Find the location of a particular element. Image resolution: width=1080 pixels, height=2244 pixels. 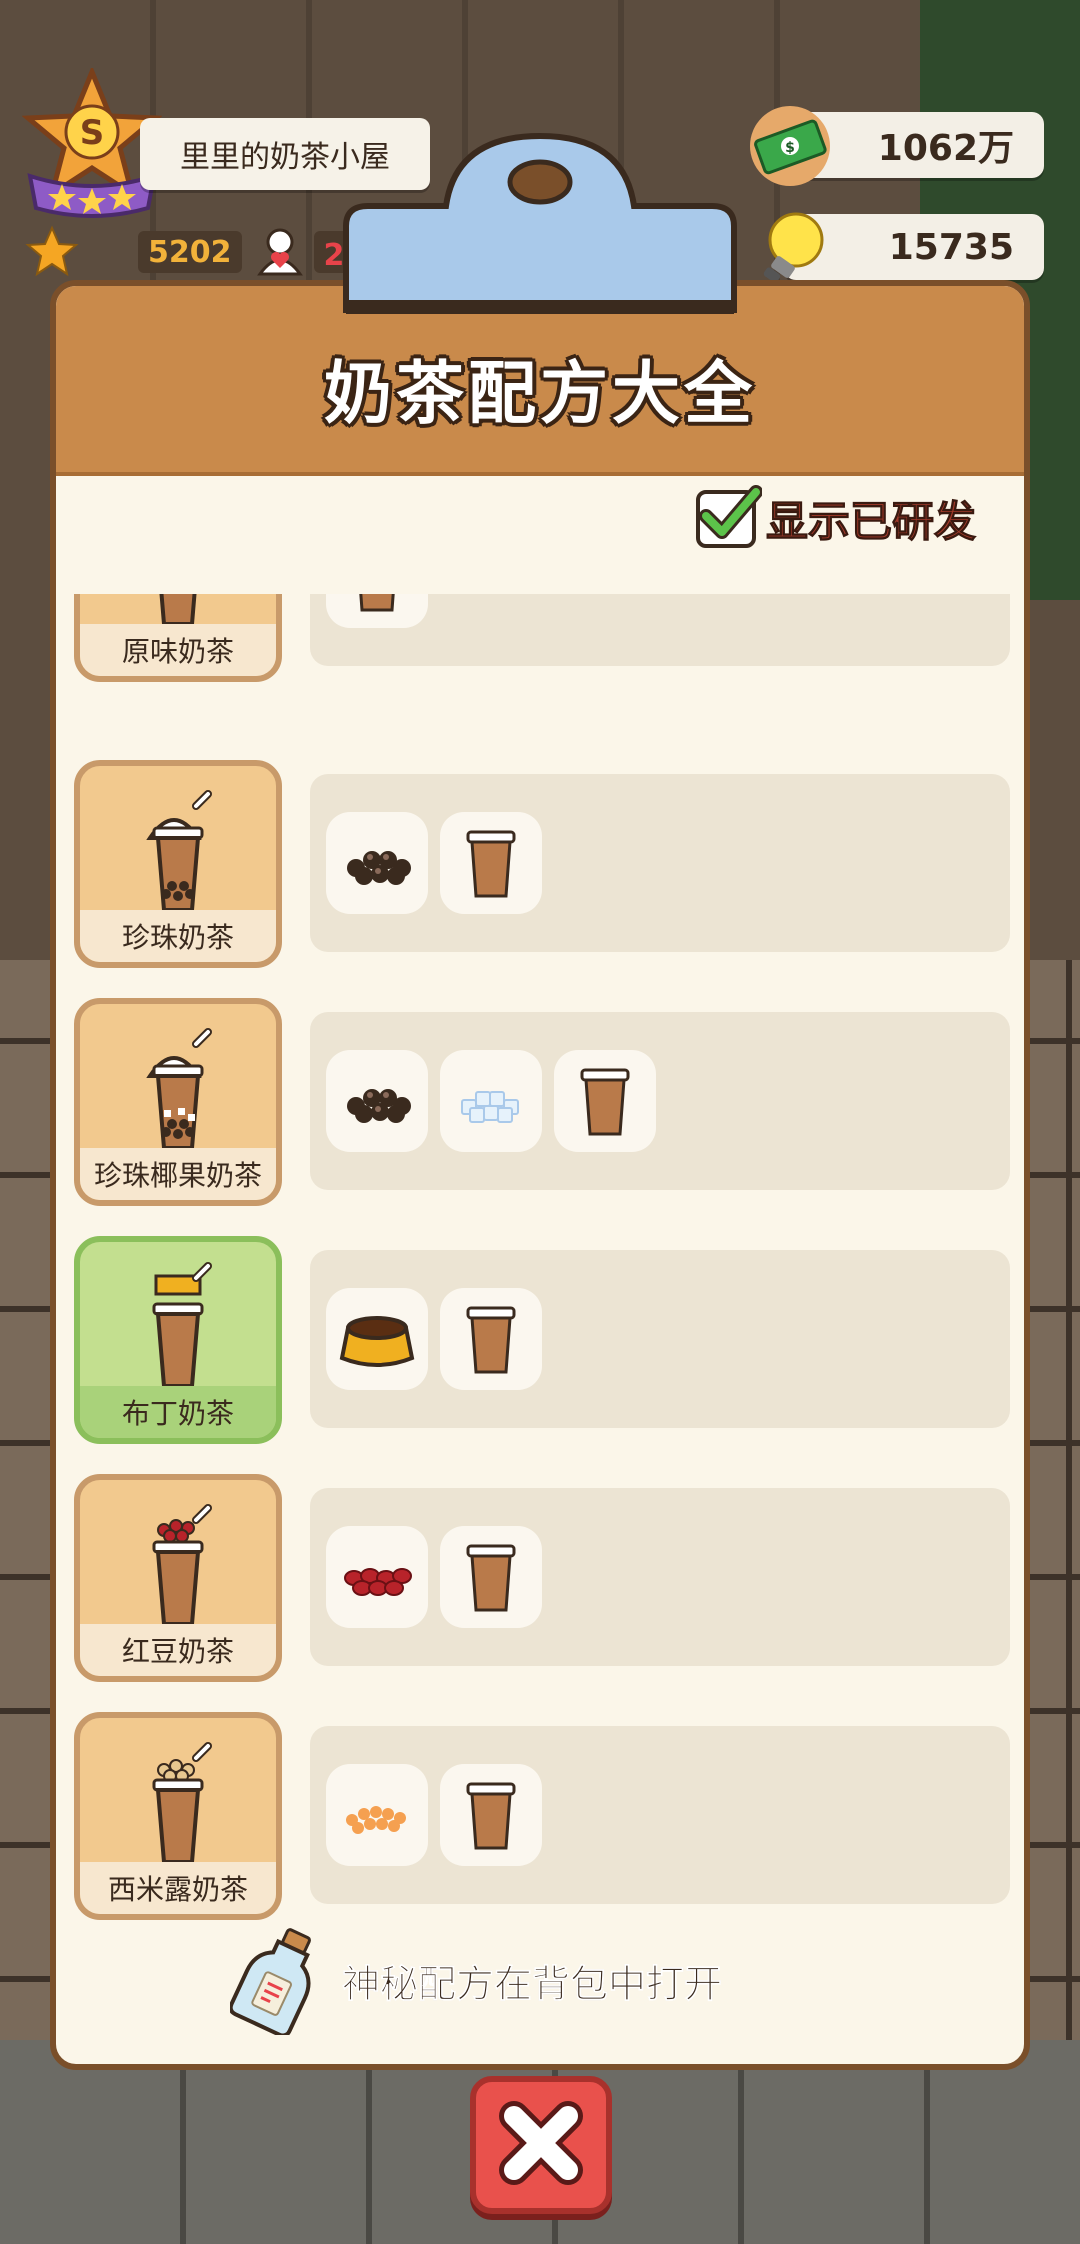

star-icon is located at coordinates (52, 251).